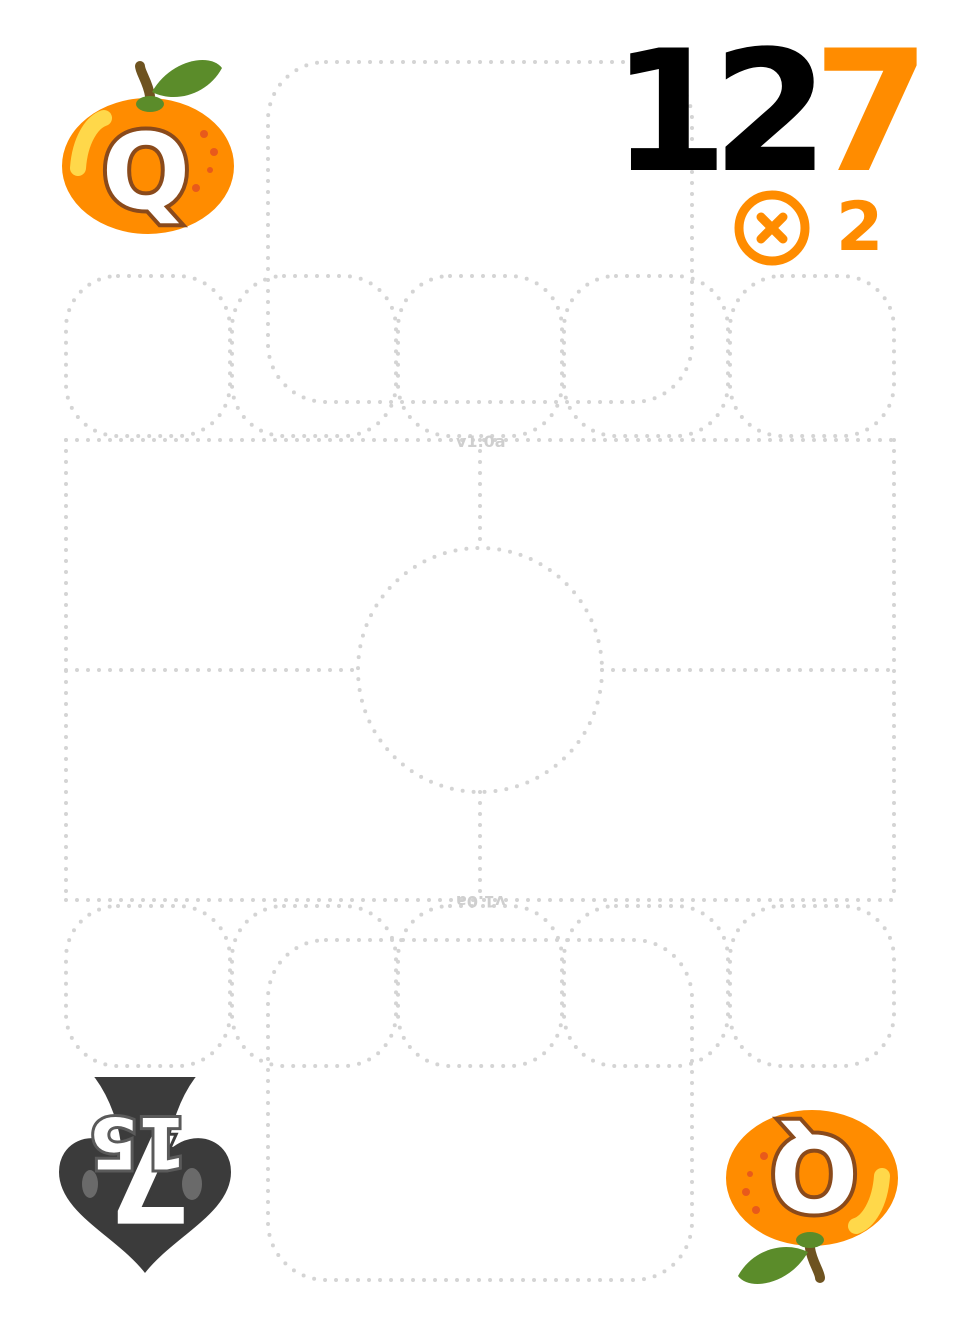 The width and height of the screenshot is (960, 1344). What do you see at coordinates (720, 112) in the screenshot?
I see `score-prefix: 12` at bounding box center [720, 112].